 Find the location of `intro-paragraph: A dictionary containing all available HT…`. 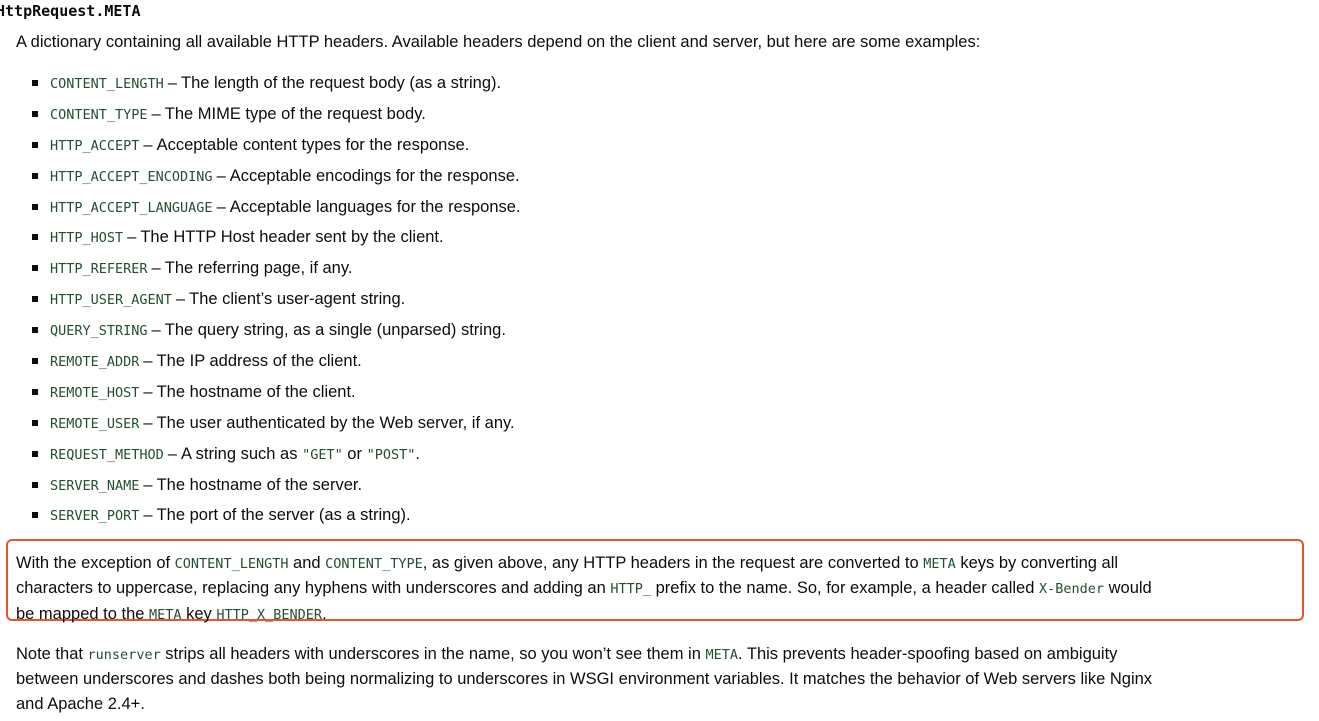

intro-paragraph: A dictionary containing all available HT… is located at coordinates (498, 42).